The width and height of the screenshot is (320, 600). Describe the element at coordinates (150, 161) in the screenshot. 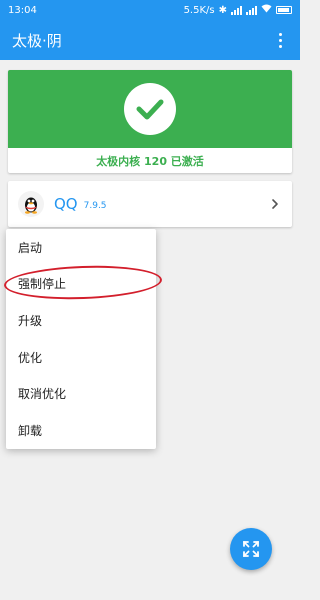

I see `activation-status-text: 太极内核 120 已激活` at that location.